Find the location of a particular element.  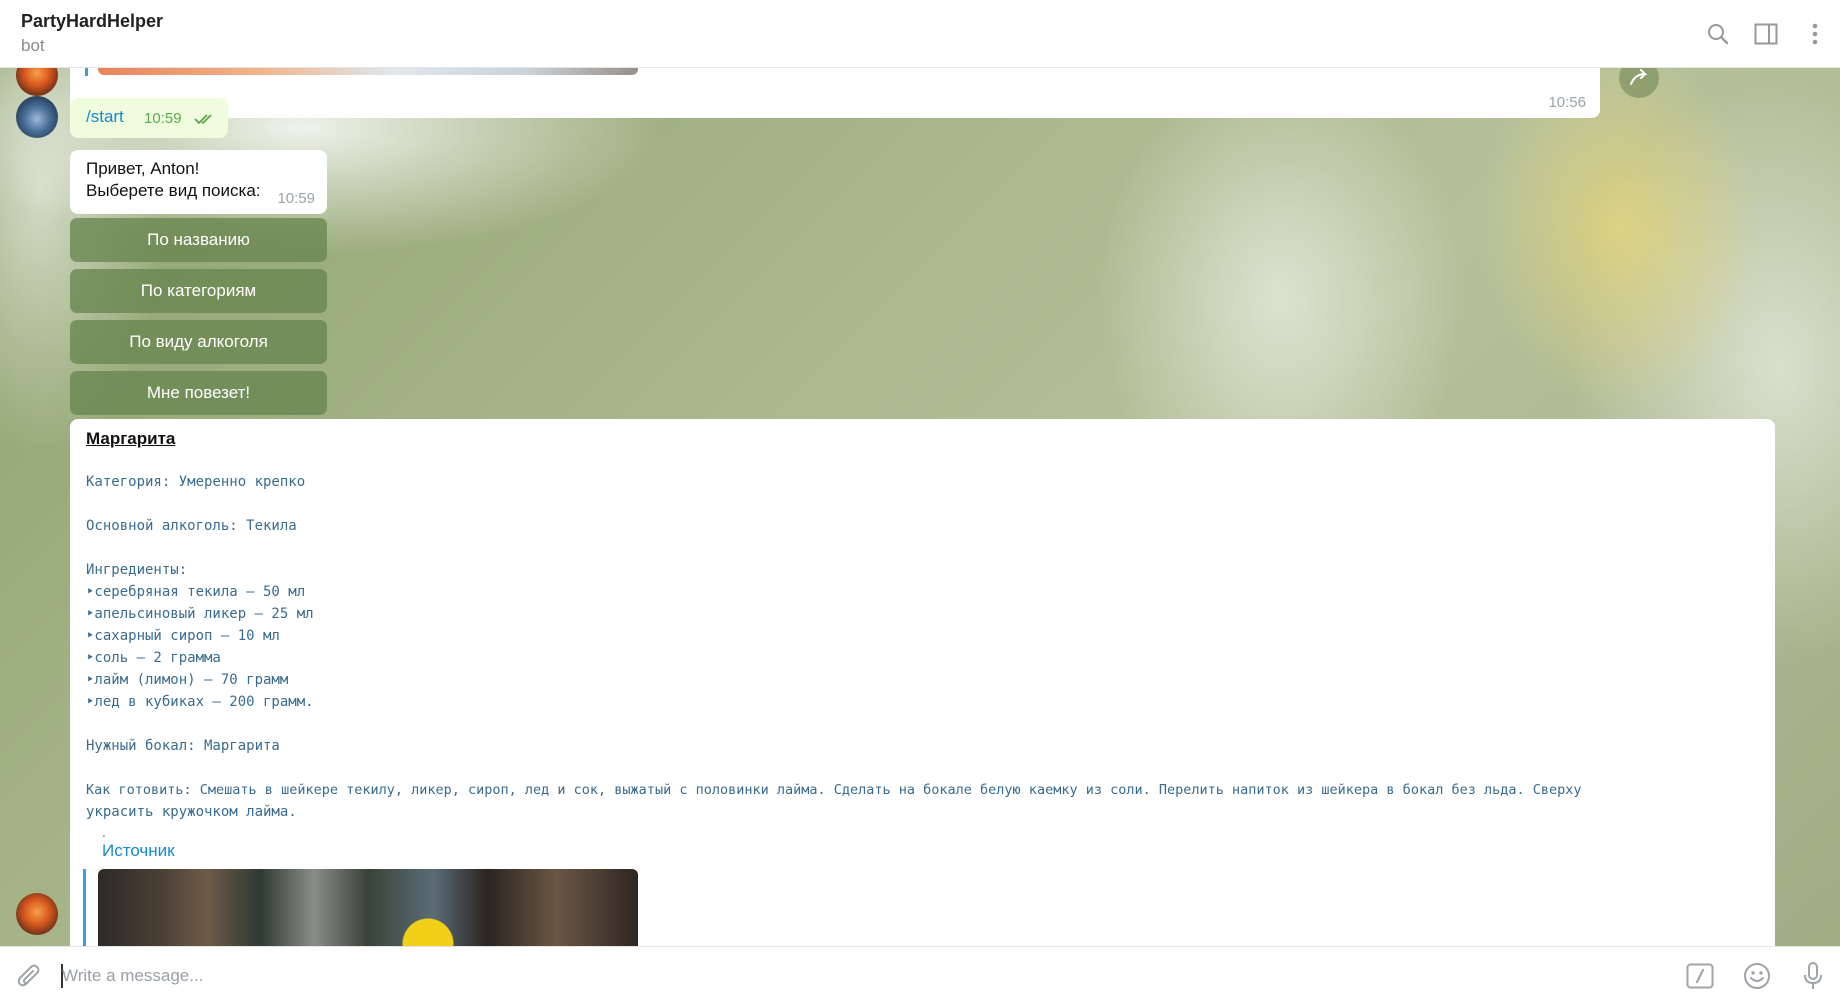

search-icon is located at coordinates (1718, 34).